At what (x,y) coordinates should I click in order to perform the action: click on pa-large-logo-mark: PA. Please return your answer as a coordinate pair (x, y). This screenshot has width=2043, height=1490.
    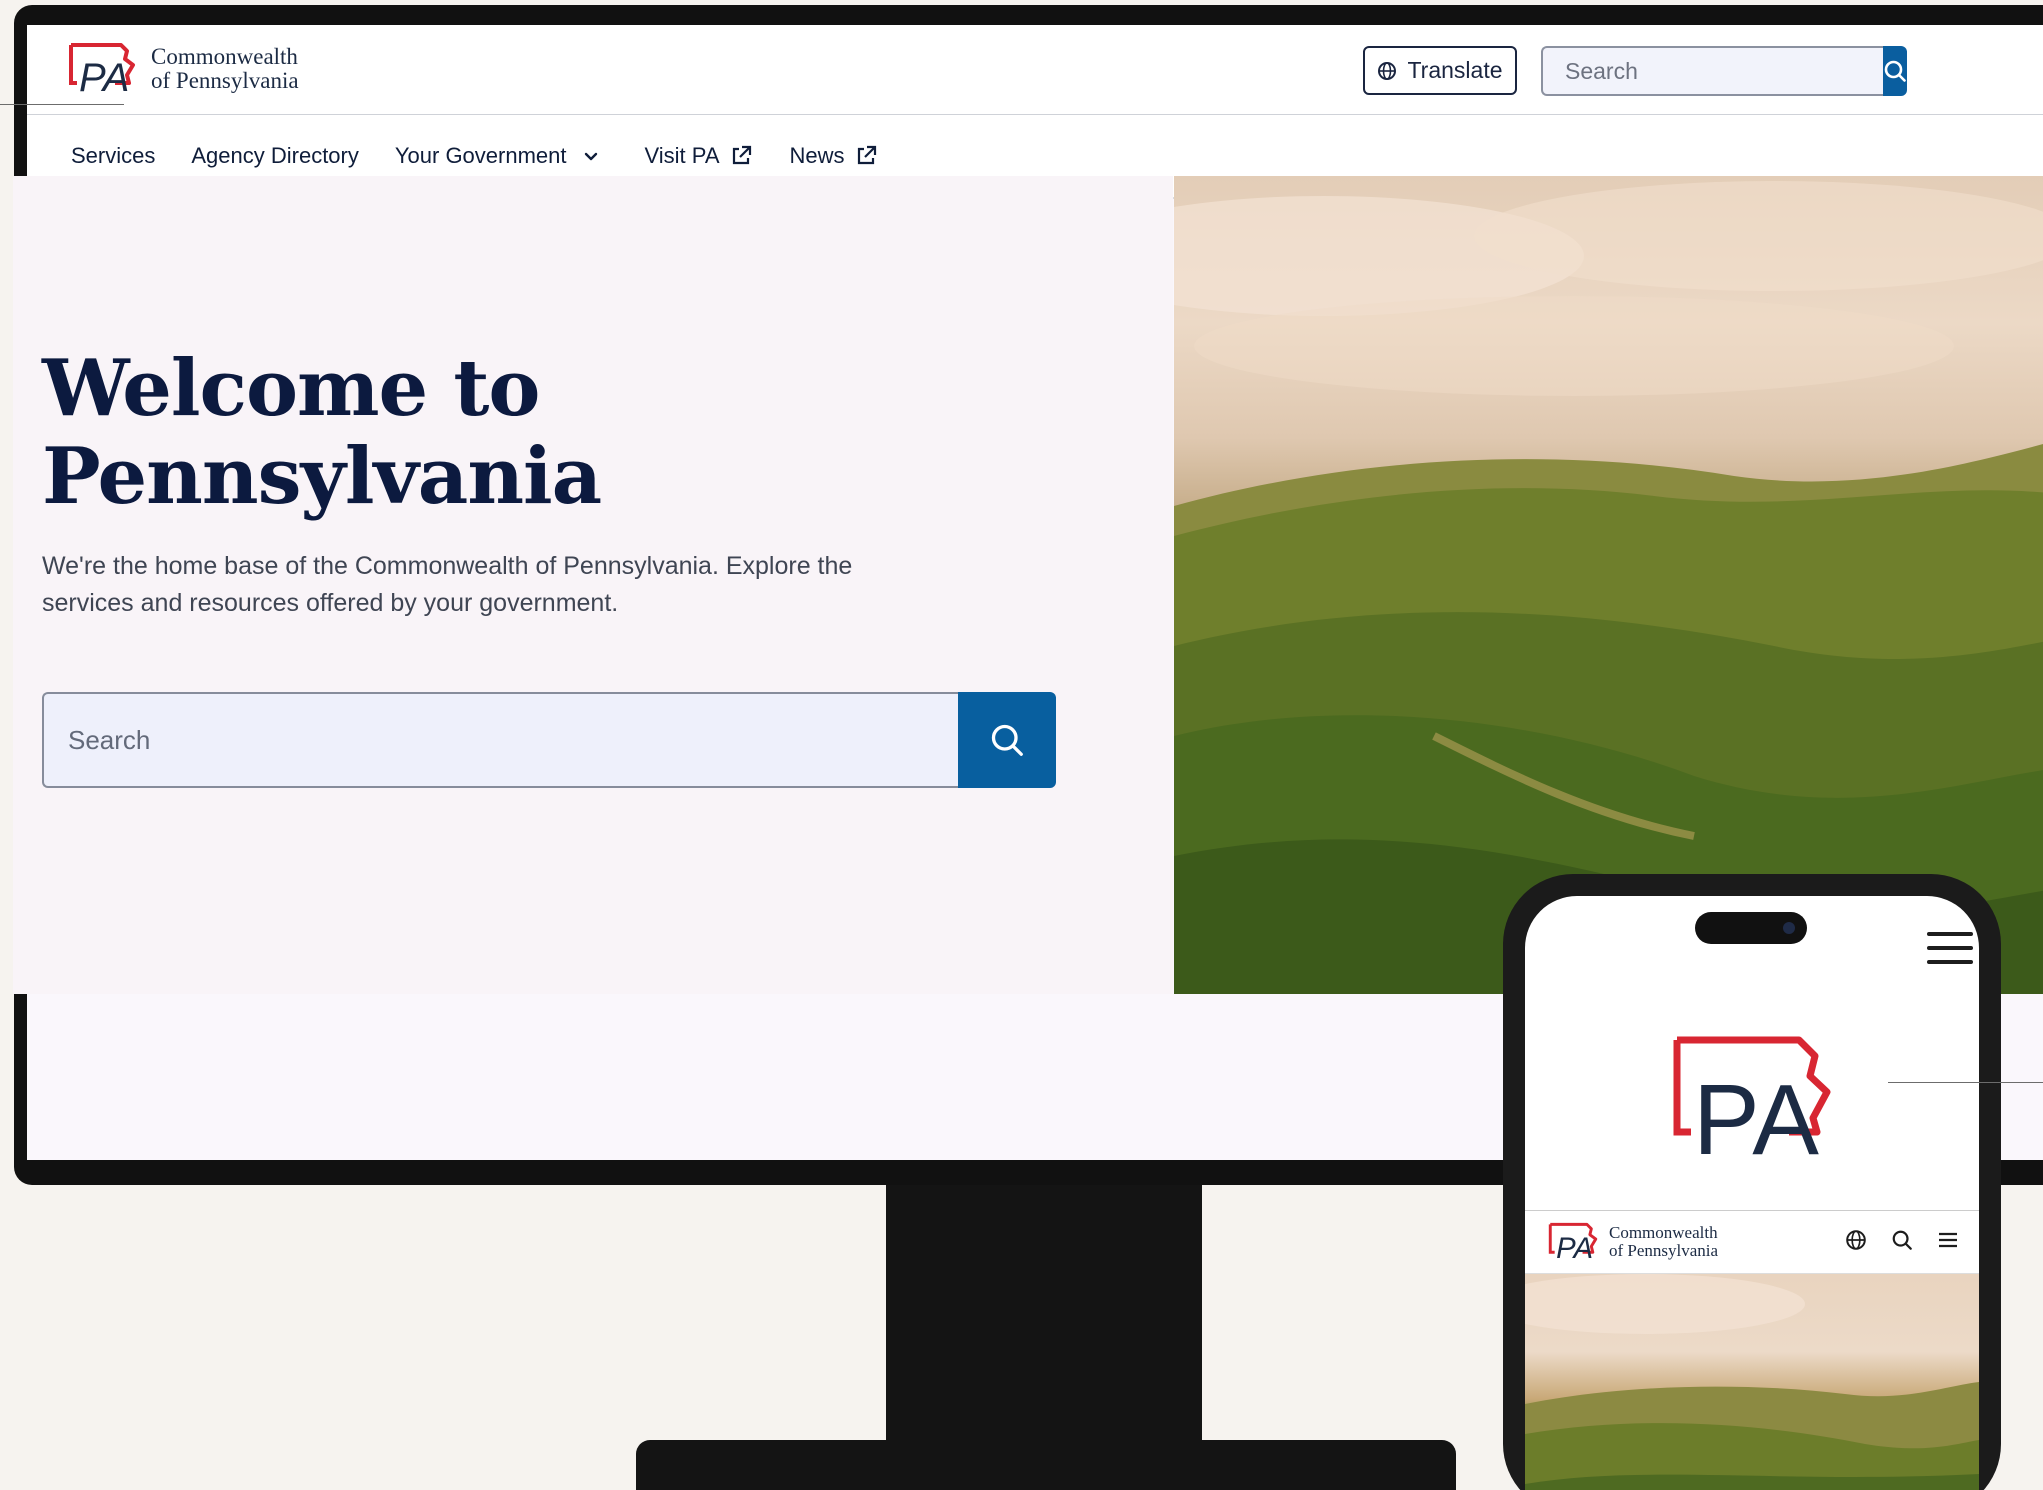
    Looking at the image, I should click on (1756, 1115).